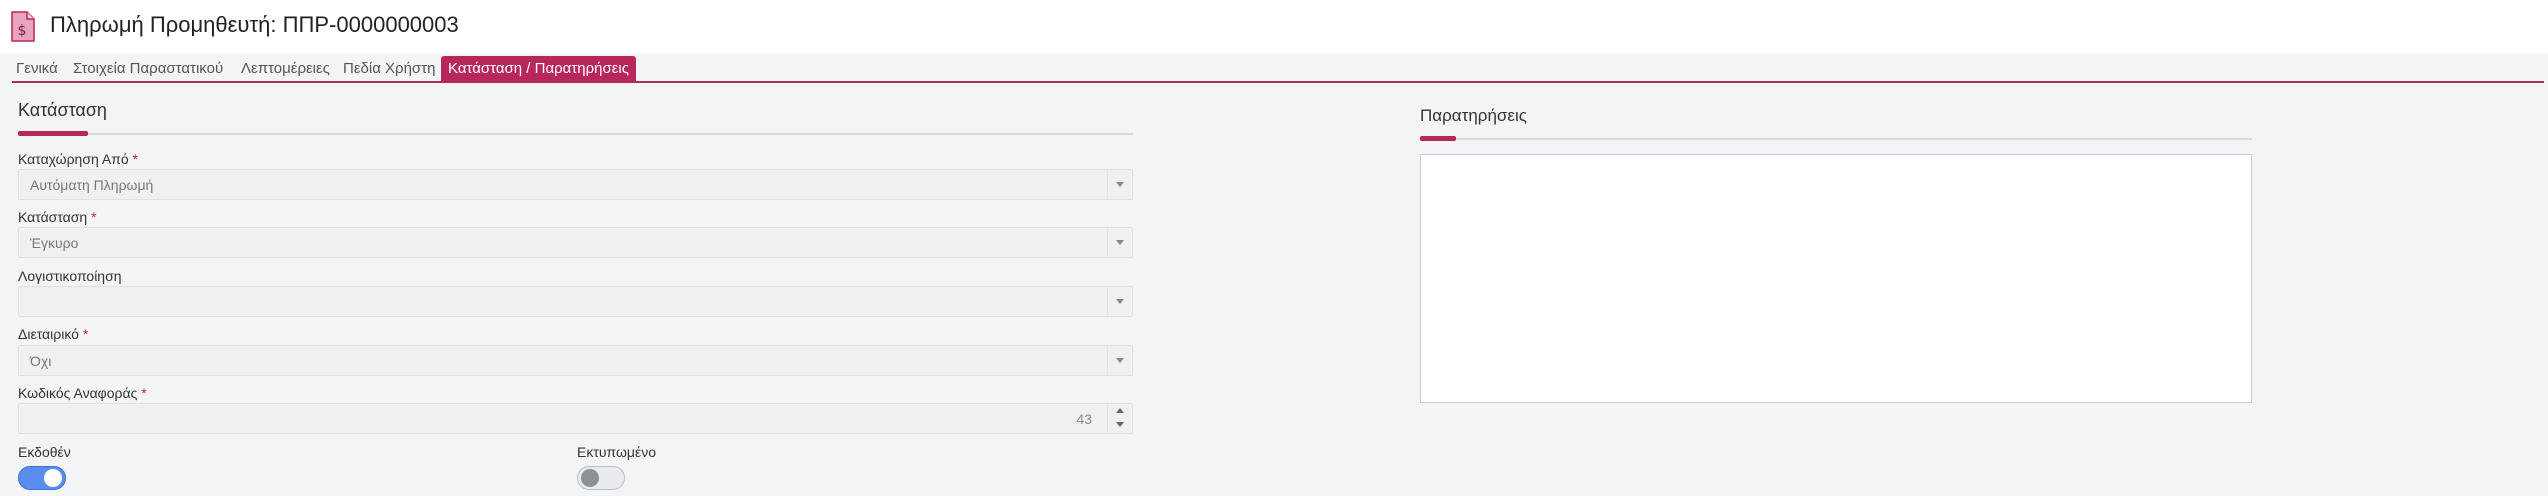 The image size is (2548, 496). I want to click on tab-details: Λεπτομέρειες, so click(285, 69).